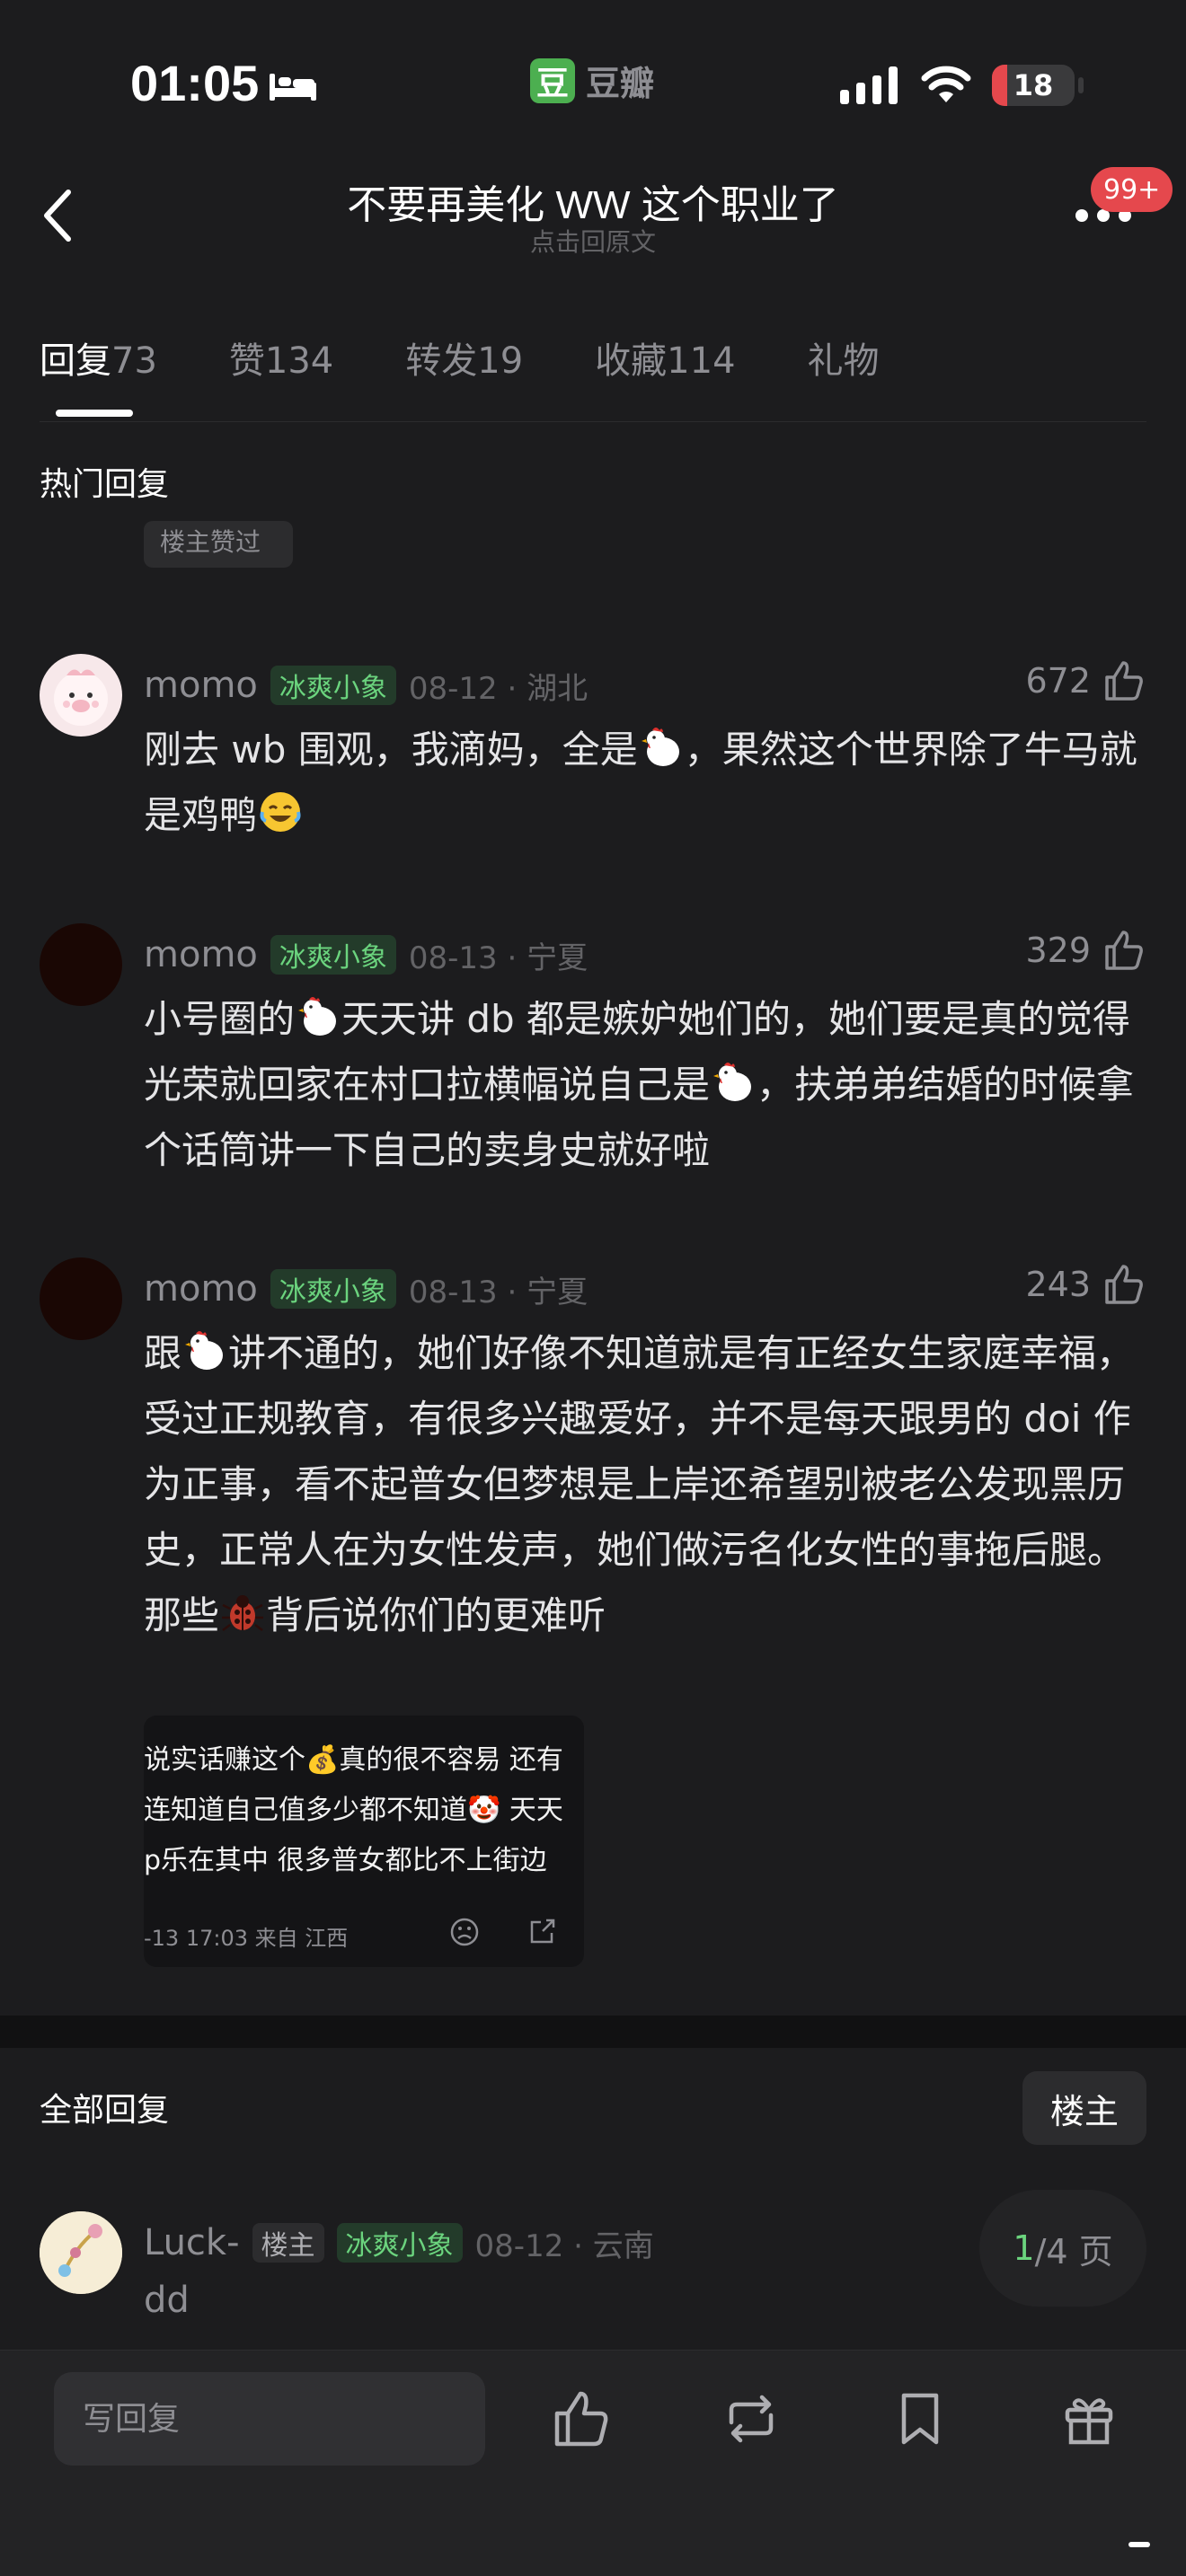 The height and width of the screenshot is (2576, 1186). I want to click on notification-badge: 99+, so click(1132, 189).